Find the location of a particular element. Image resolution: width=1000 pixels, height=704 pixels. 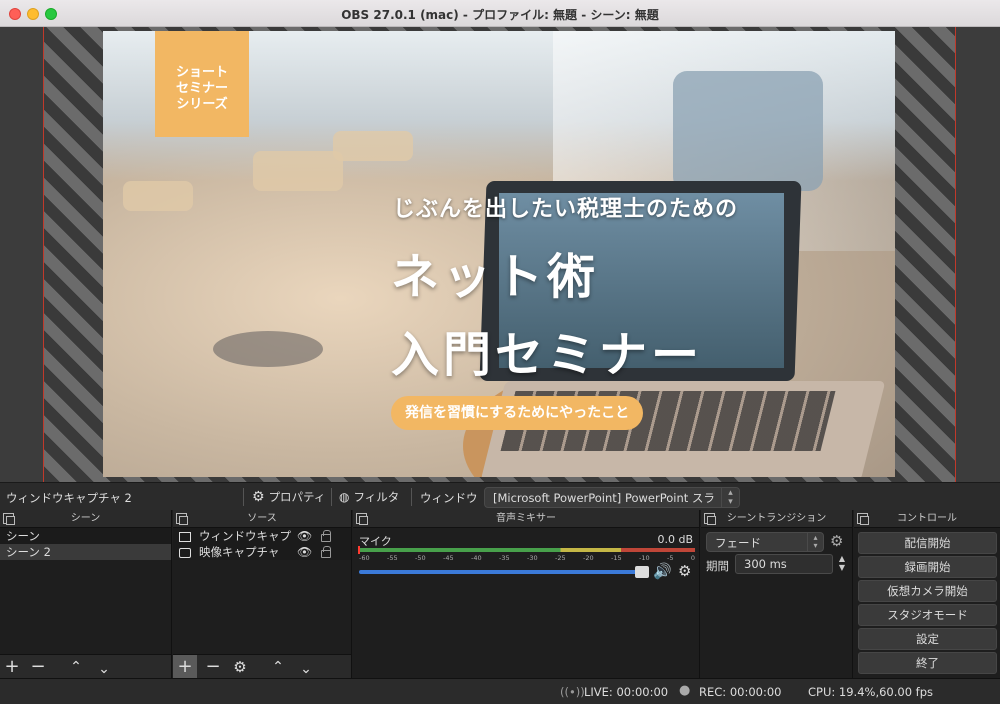

window-select-value: [Microsoft PowerPoint] PowerPoint スラ is located at coordinates (604, 498).